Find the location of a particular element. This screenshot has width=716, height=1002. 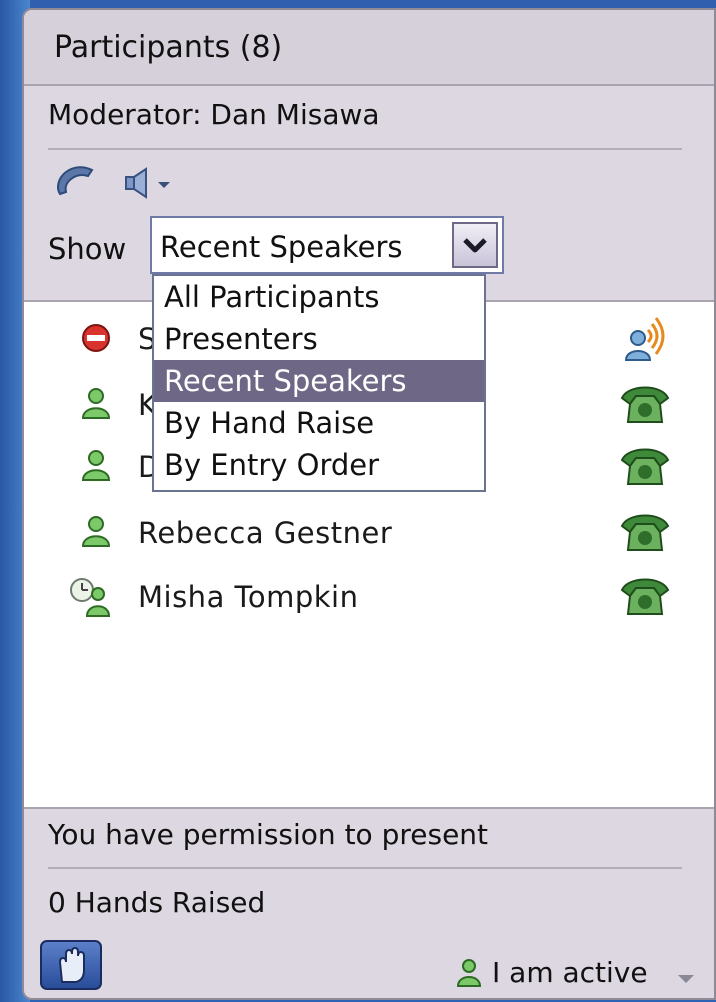

option-by-entry-order: By Entry Order is located at coordinates (319, 465).